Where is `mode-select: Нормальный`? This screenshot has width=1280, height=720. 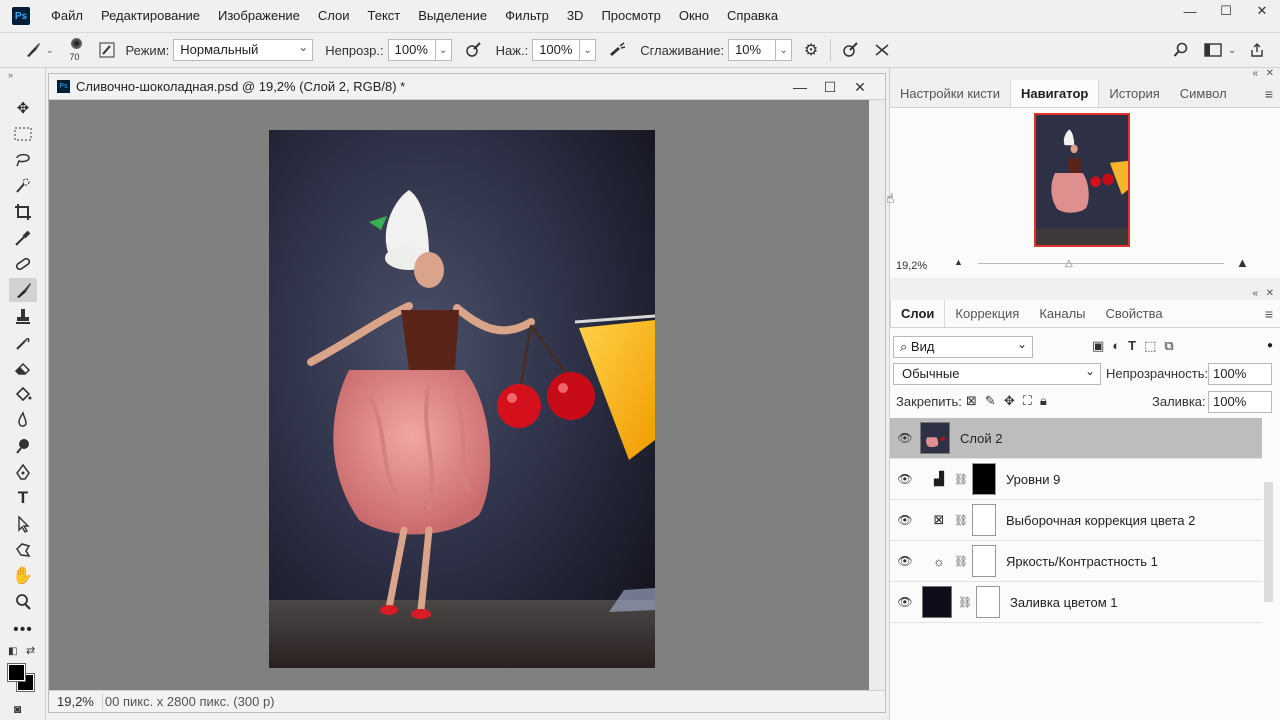
mode-select: Нормальный is located at coordinates (243, 49).